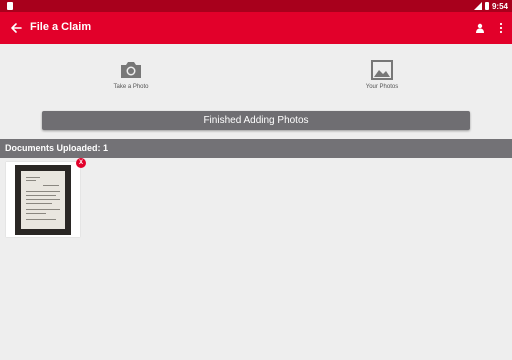 This screenshot has width=512, height=360. I want to click on remove-document-button: X, so click(81, 163).